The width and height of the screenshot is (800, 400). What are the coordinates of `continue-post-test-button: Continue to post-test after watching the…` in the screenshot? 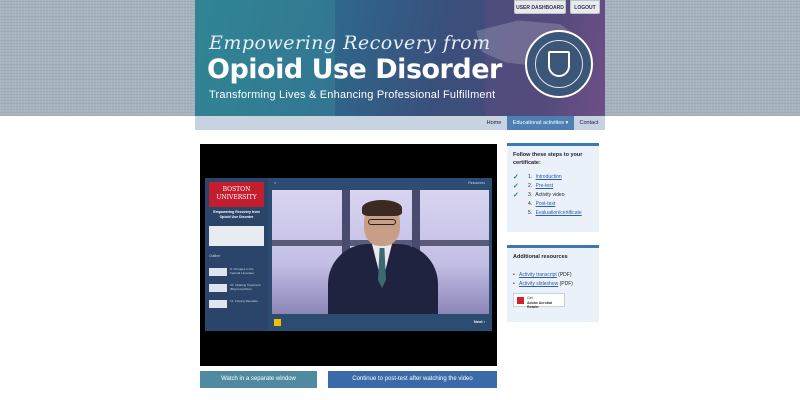 It's located at (412, 379).